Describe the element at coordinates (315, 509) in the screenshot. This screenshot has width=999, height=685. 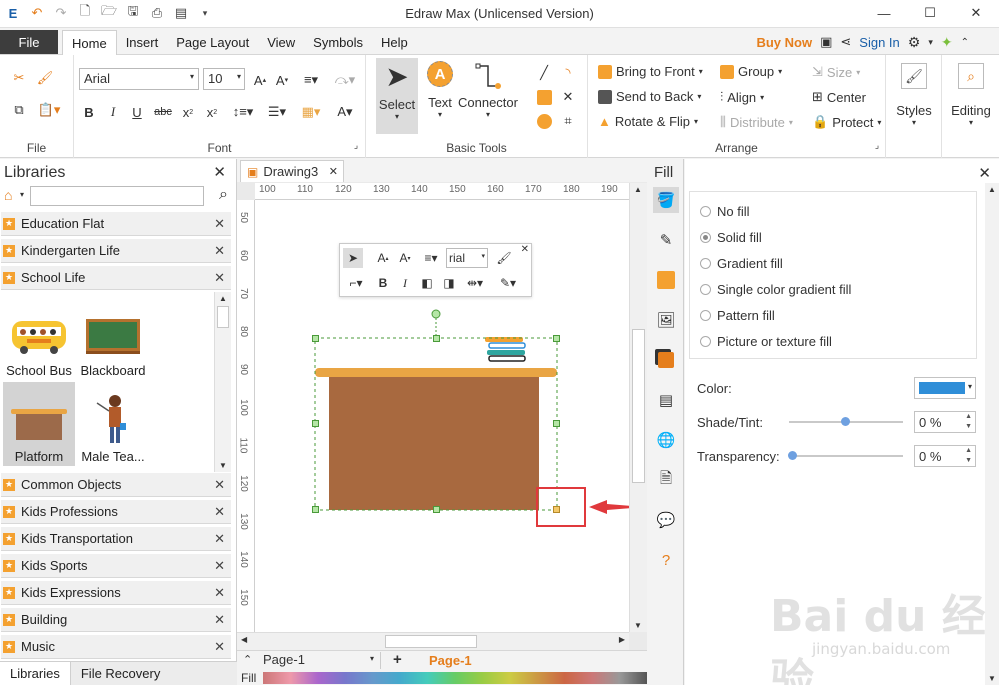
I see `resize-handle-bl` at that location.